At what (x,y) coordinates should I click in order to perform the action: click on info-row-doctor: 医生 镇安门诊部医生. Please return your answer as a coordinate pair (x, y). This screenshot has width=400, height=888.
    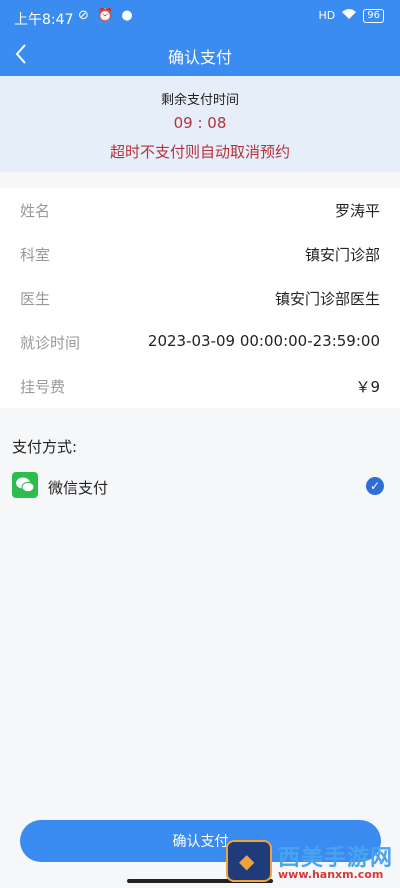
    Looking at the image, I should click on (200, 298).